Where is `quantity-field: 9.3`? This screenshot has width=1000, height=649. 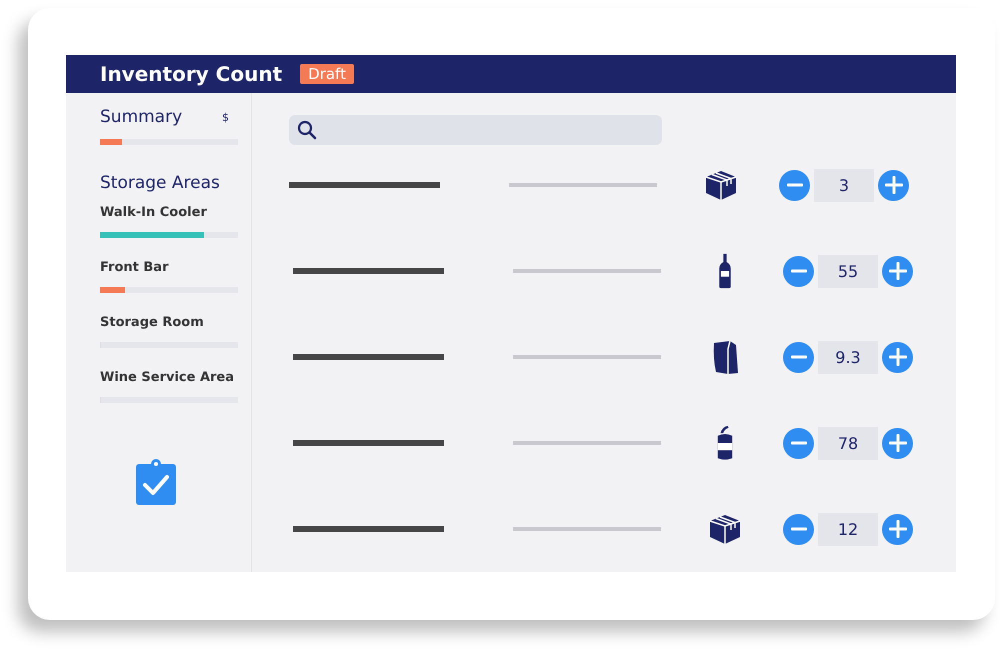 quantity-field: 9.3 is located at coordinates (848, 357).